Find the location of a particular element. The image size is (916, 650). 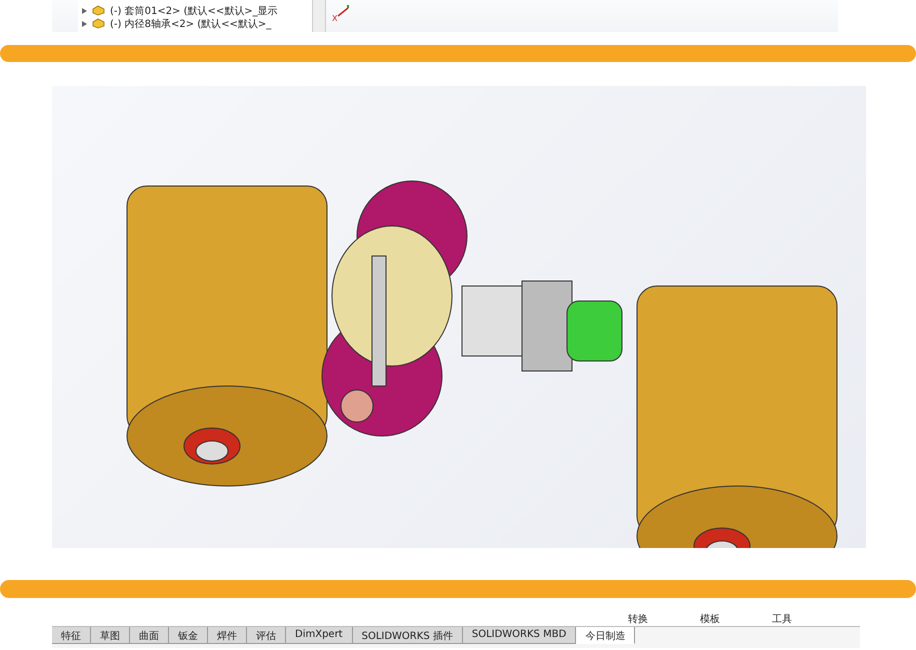

tree-item-label: (-) 套筒01<2> (默认<<默认>_显示 is located at coordinates (194, 11).